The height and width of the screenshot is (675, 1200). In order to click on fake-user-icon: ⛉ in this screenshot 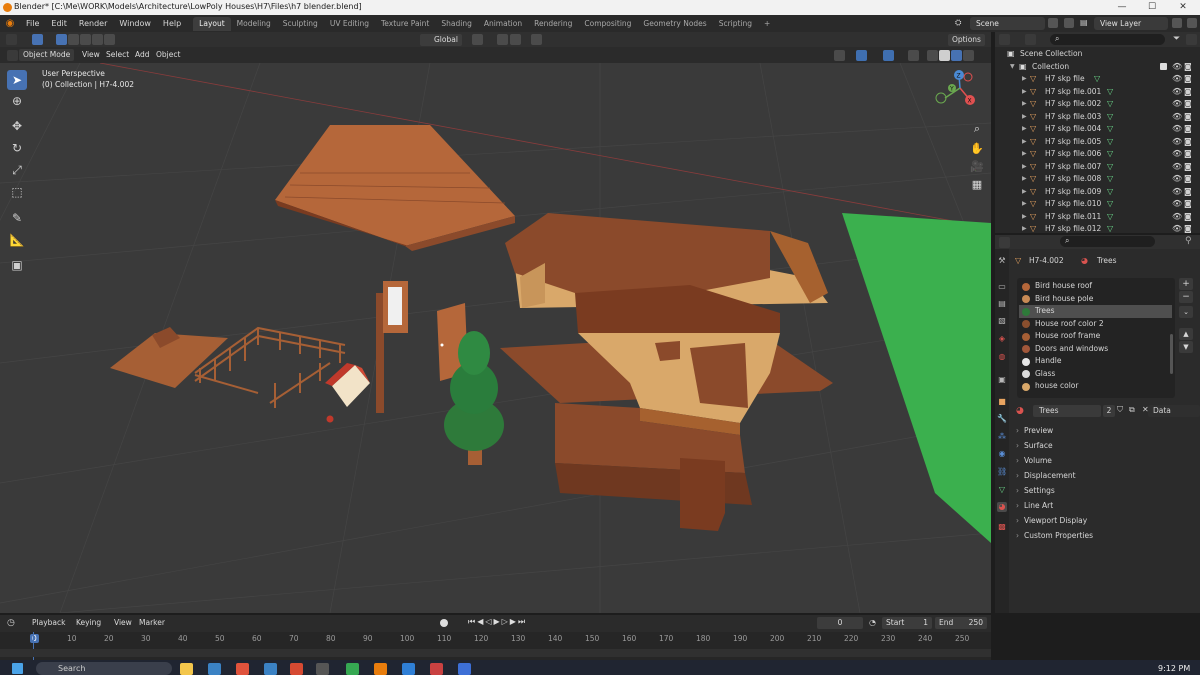, I will do `click(1122, 411)`.